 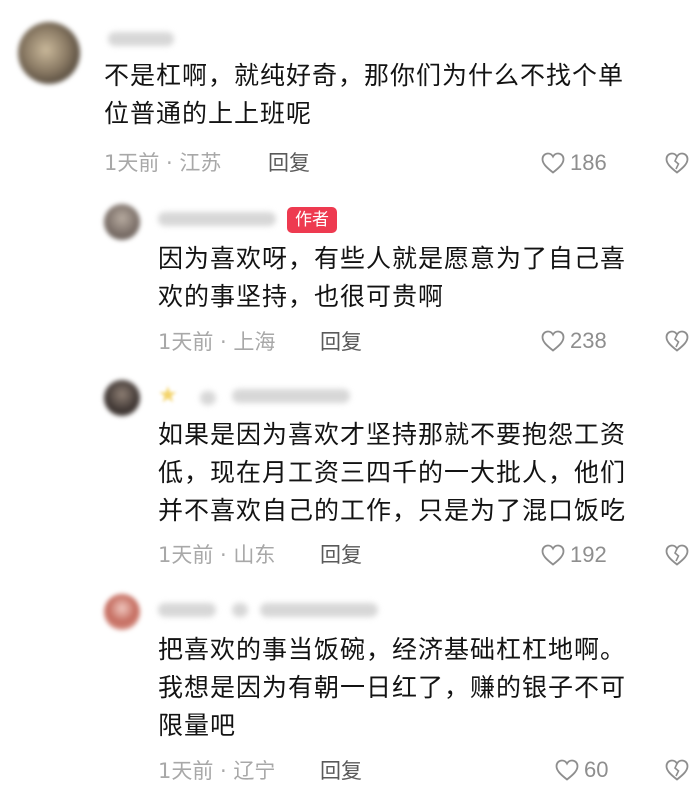 What do you see at coordinates (588, 162) in the screenshot?
I see `like-count: 186` at bounding box center [588, 162].